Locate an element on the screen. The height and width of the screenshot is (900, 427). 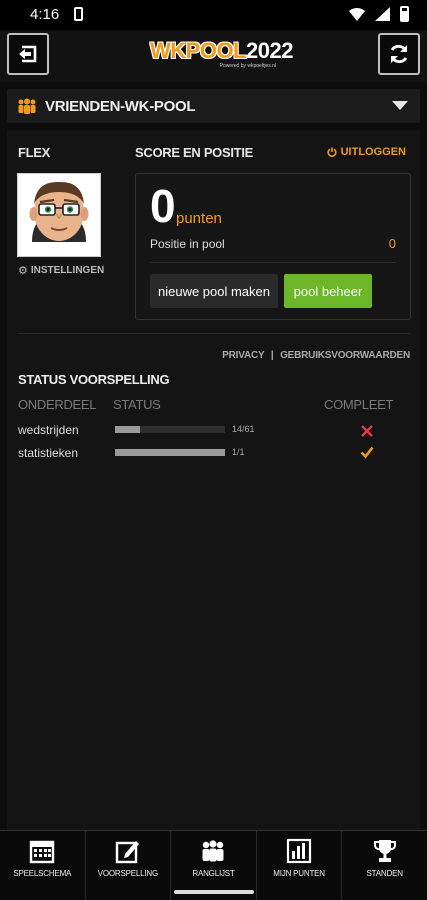
bar-chart-icon is located at coordinates (299, 851).